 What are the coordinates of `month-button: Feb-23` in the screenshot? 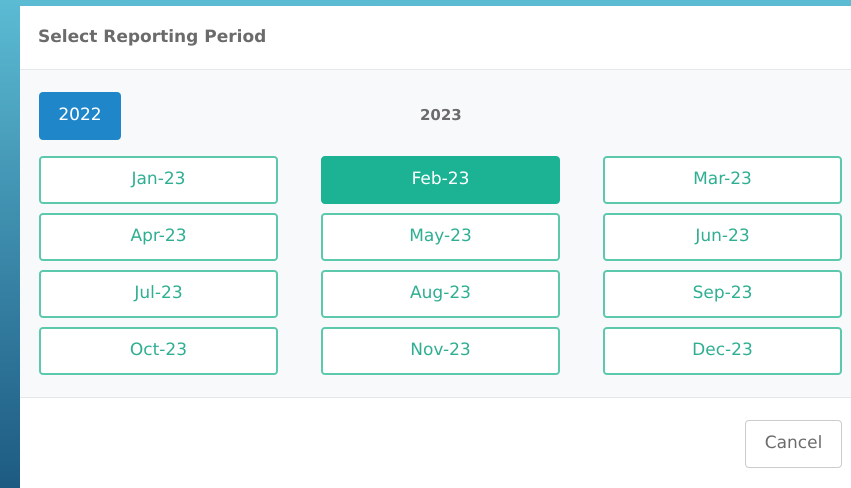 It's located at (440, 180).